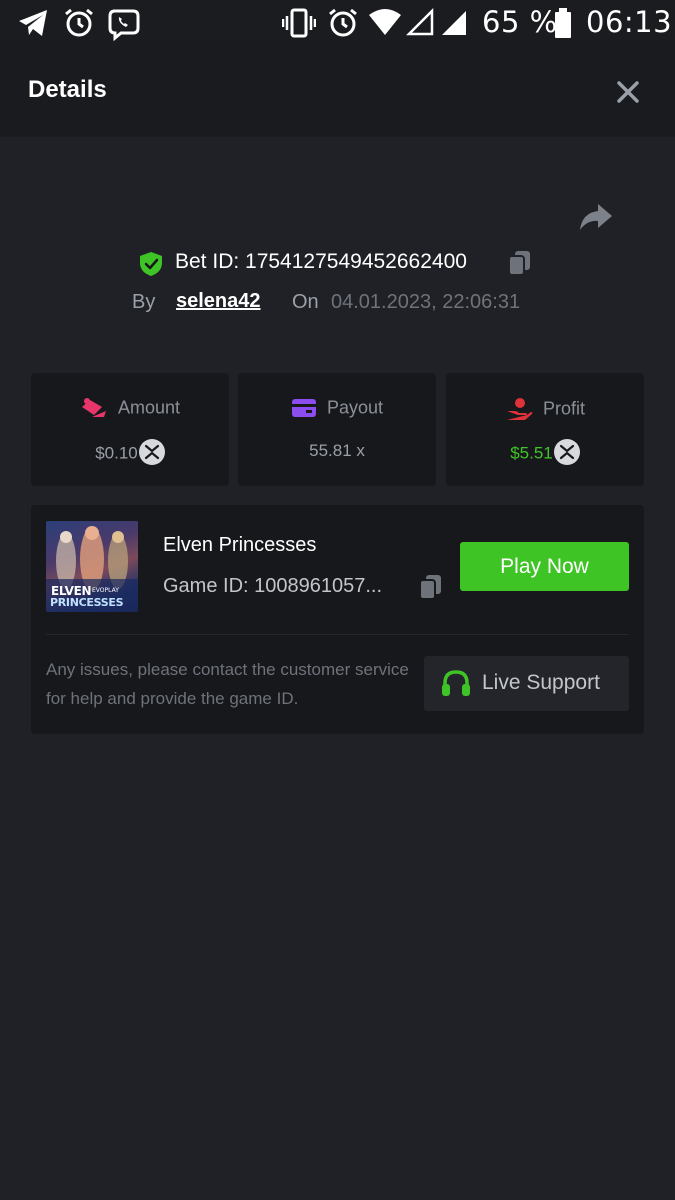  I want to click on bet-id-row: Bet ID: 1754127549452662400, so click(337, 263).